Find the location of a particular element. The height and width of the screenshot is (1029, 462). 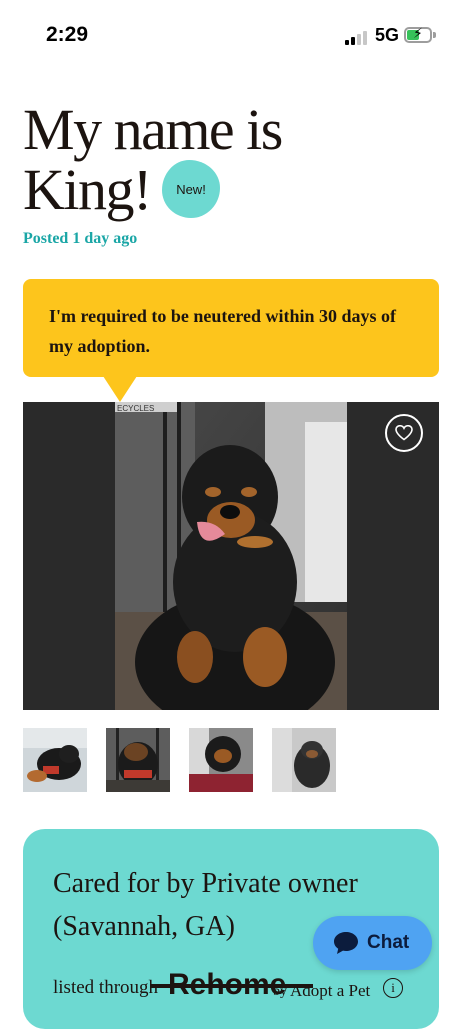

network-type: 5G is located at coordinates (387, 35).